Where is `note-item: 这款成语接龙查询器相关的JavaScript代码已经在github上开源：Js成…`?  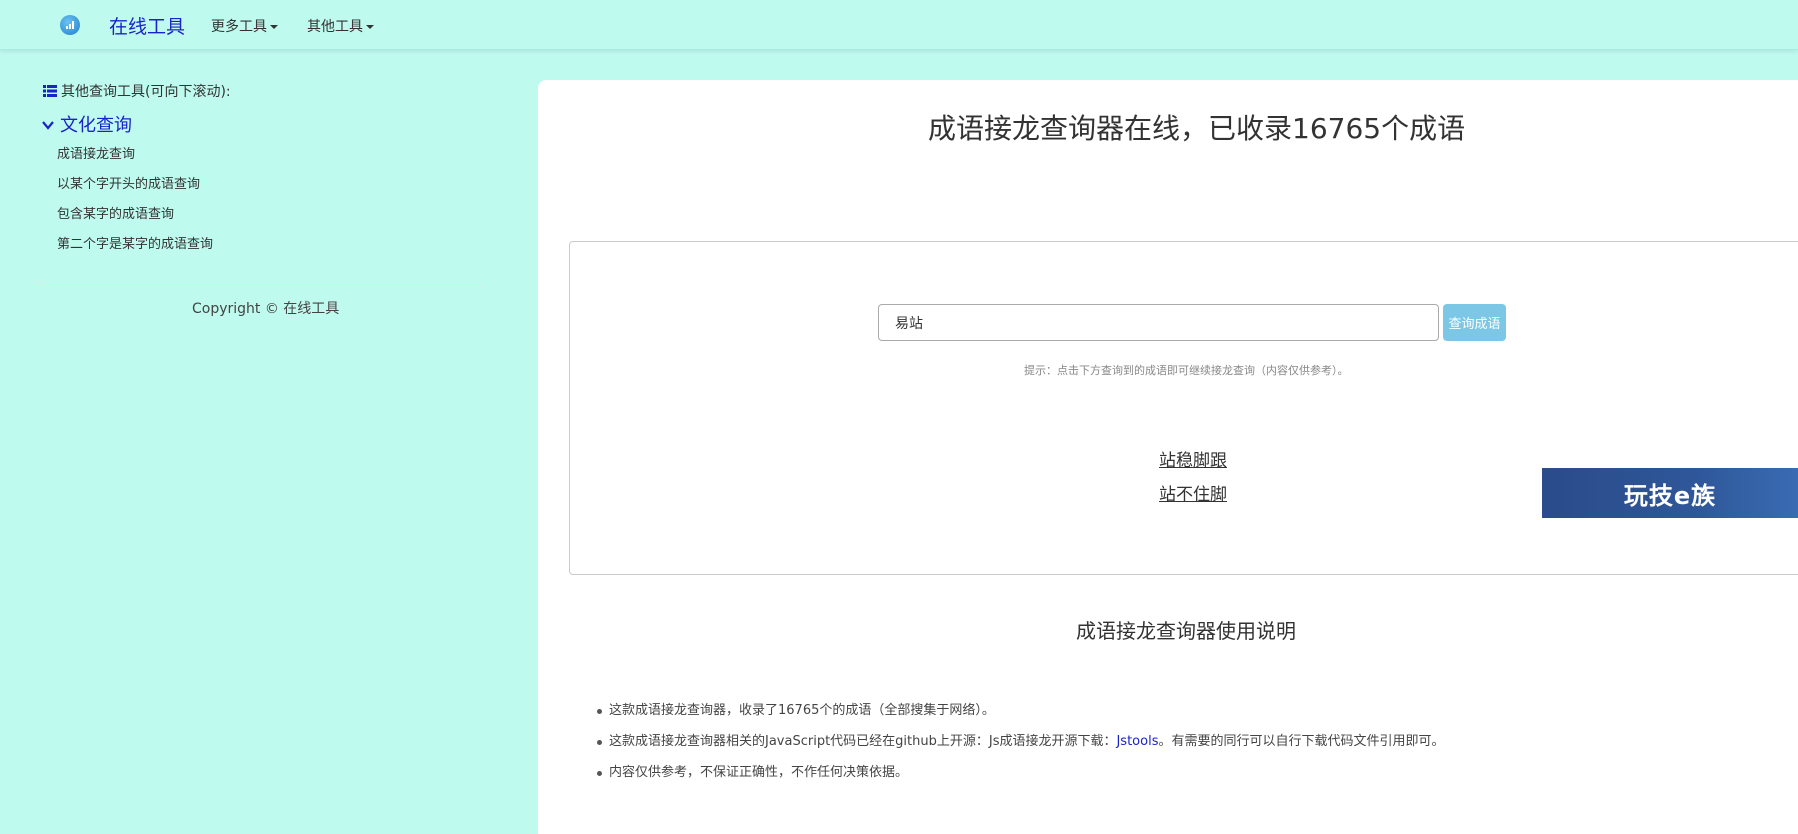 note-item: 这款成语接龙查询器相关的JavaScript代码已经在github上开源：Js成… is located at coordinates (1020, 748).